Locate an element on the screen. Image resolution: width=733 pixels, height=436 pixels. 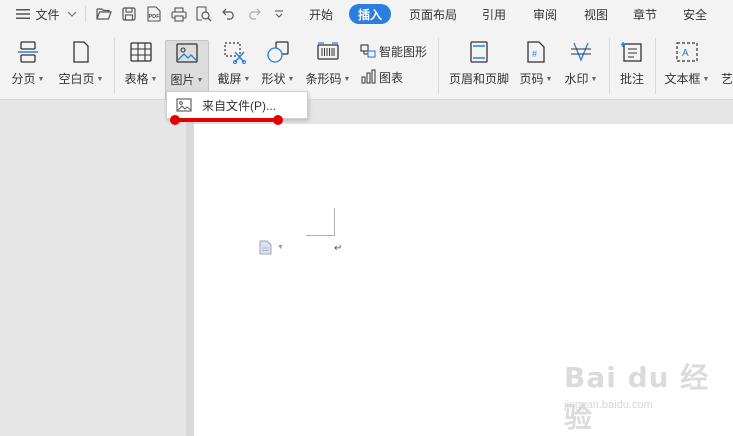
watermark-button: 水印 ▼ is located at coordinates (581, 60).